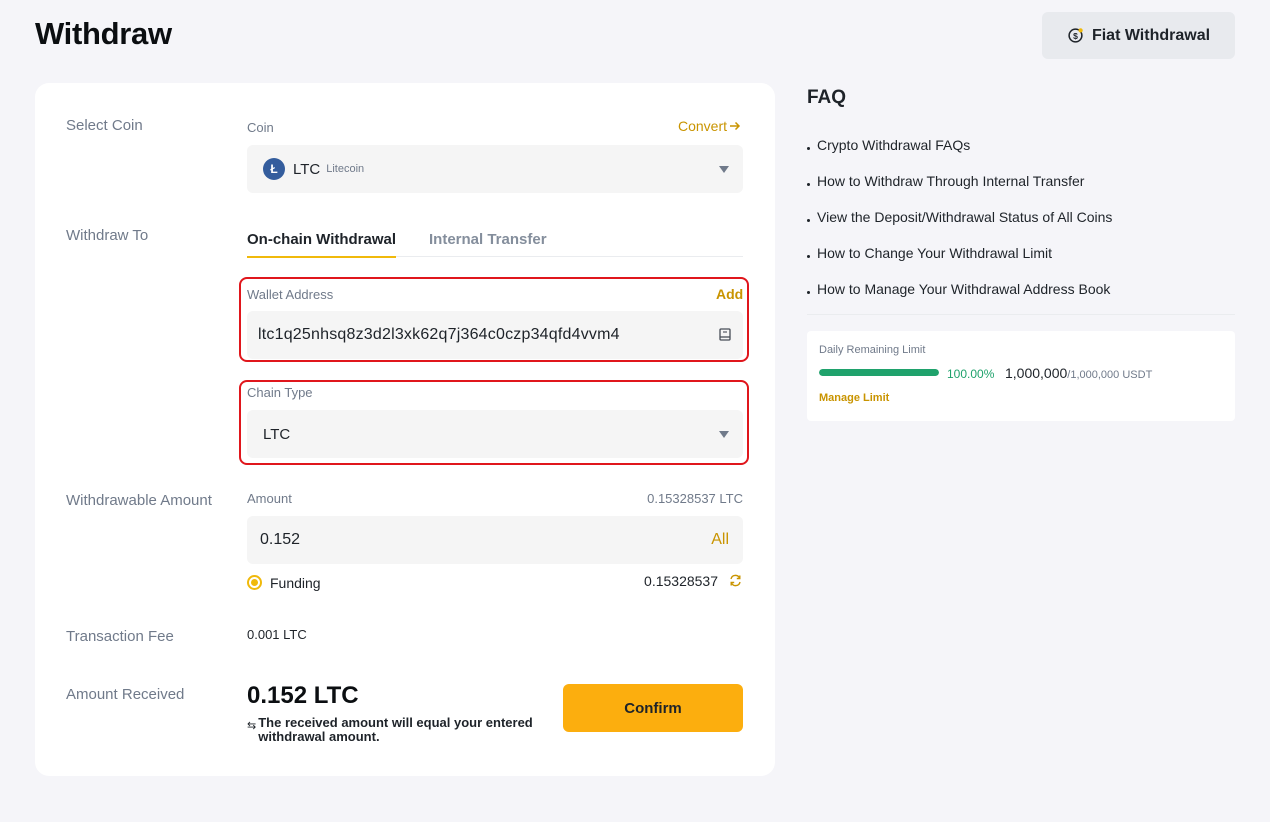 This screenshot has width=1270, height=822. I want to click on funding-balance: 0.15328537, so click(681, 581).